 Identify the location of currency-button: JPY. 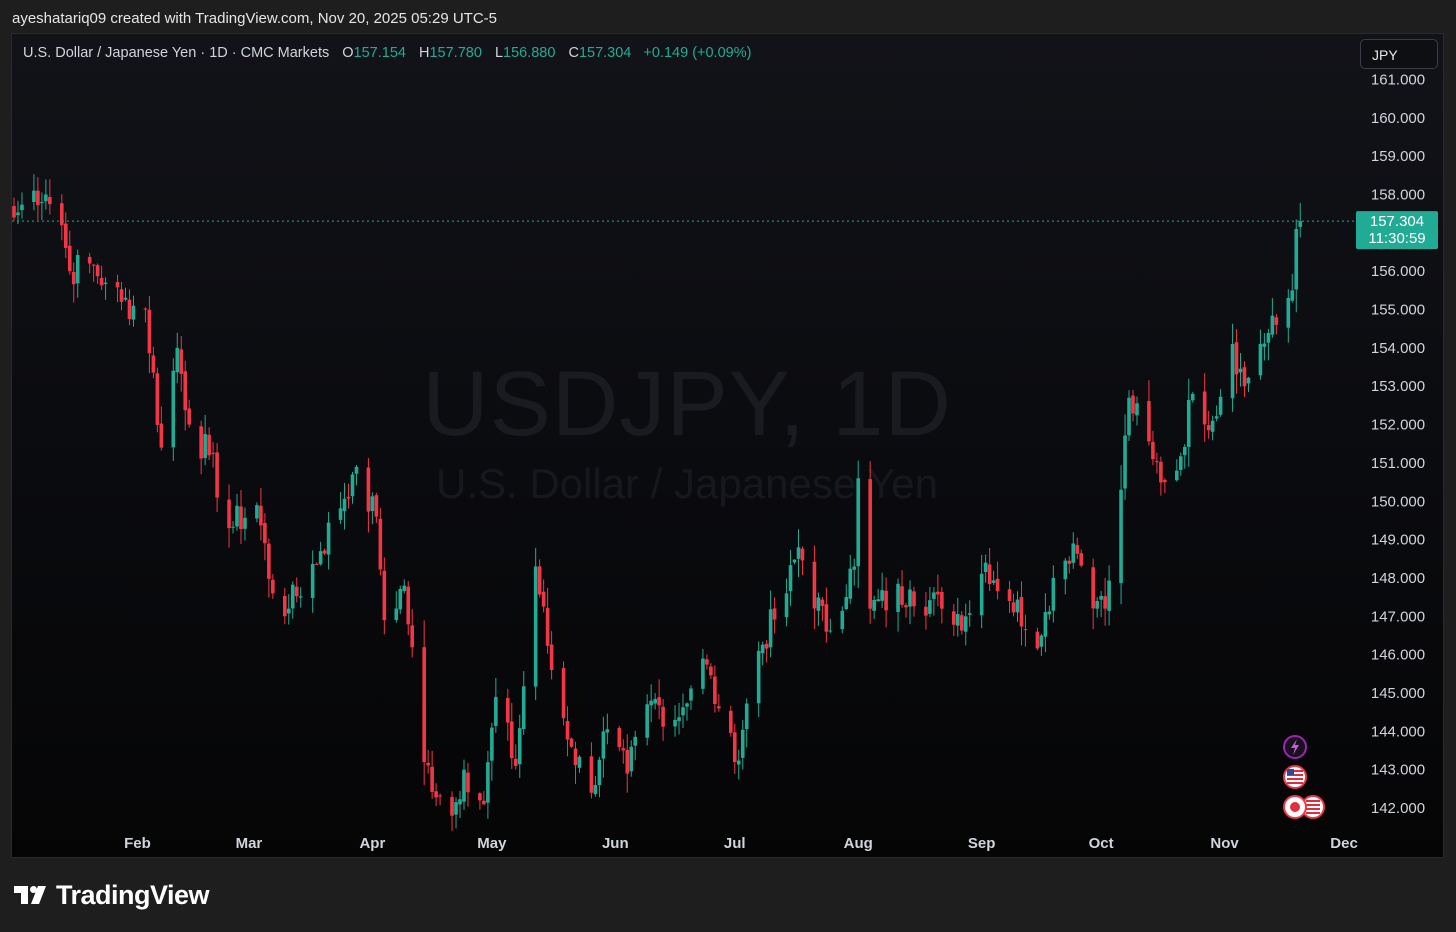
(1399, 54).